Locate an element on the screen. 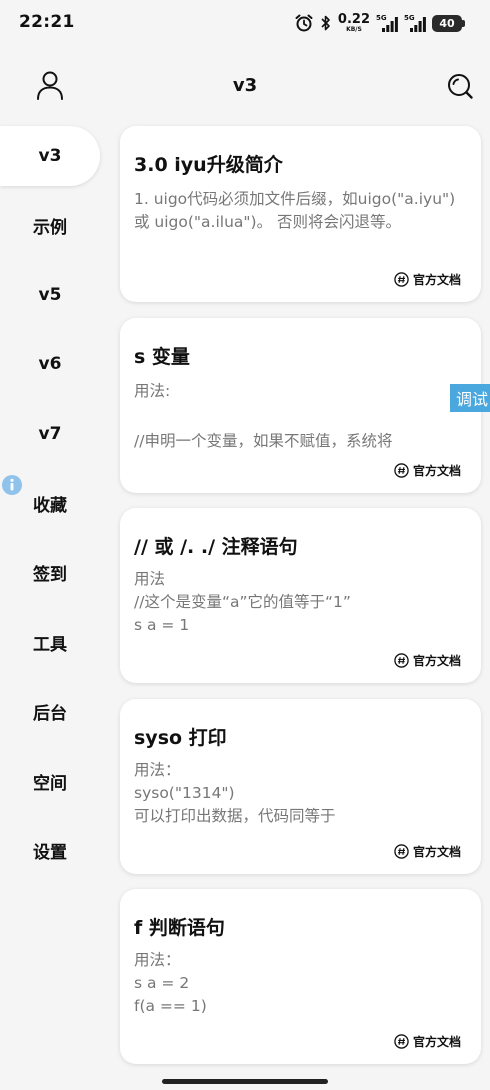  sidebar-item-v7: v7 is located at coordinates (50, 434).